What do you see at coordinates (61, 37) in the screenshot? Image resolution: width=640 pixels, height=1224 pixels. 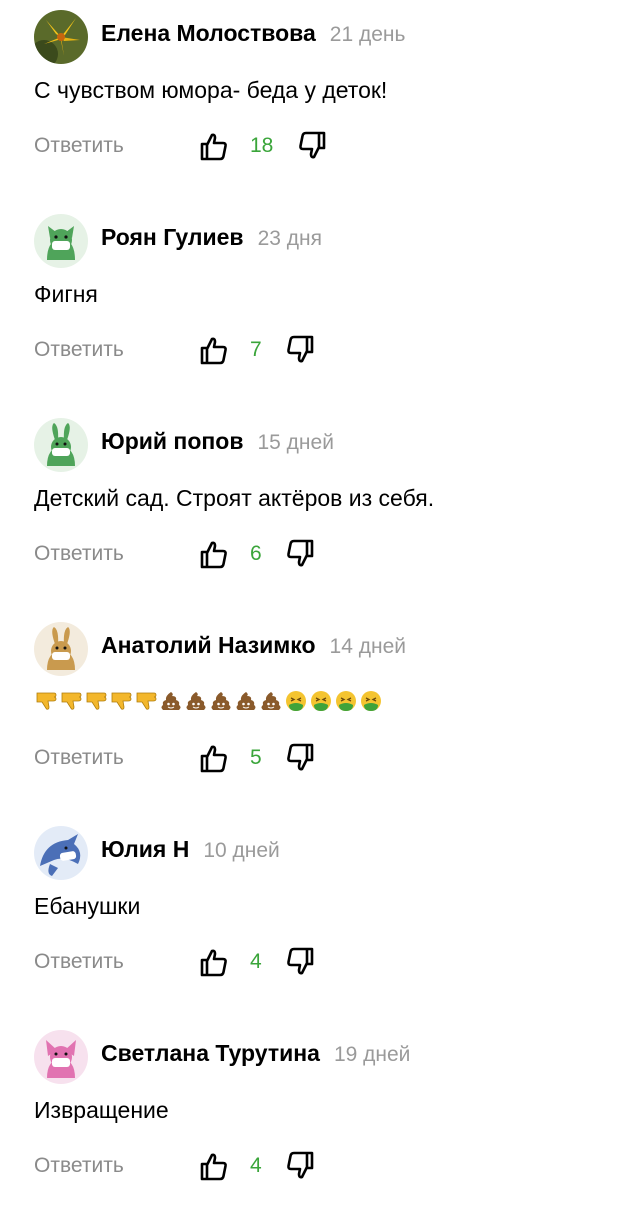 I see `lily-flower-avatar-icon` at bounding box center [61, 37].